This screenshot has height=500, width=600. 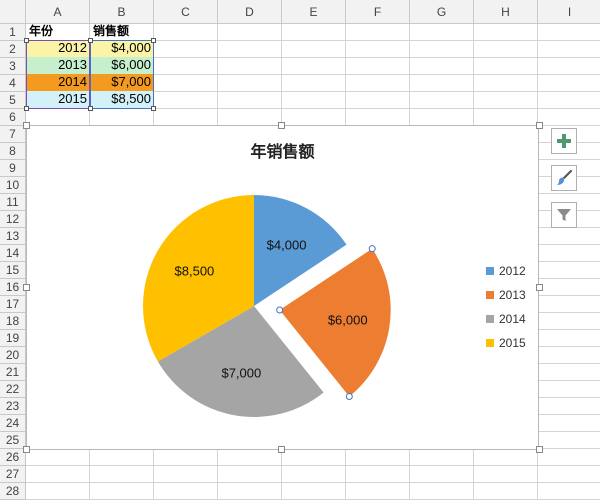 I want to click on legend-item-2015: 2015, so click(x=506, y=343).